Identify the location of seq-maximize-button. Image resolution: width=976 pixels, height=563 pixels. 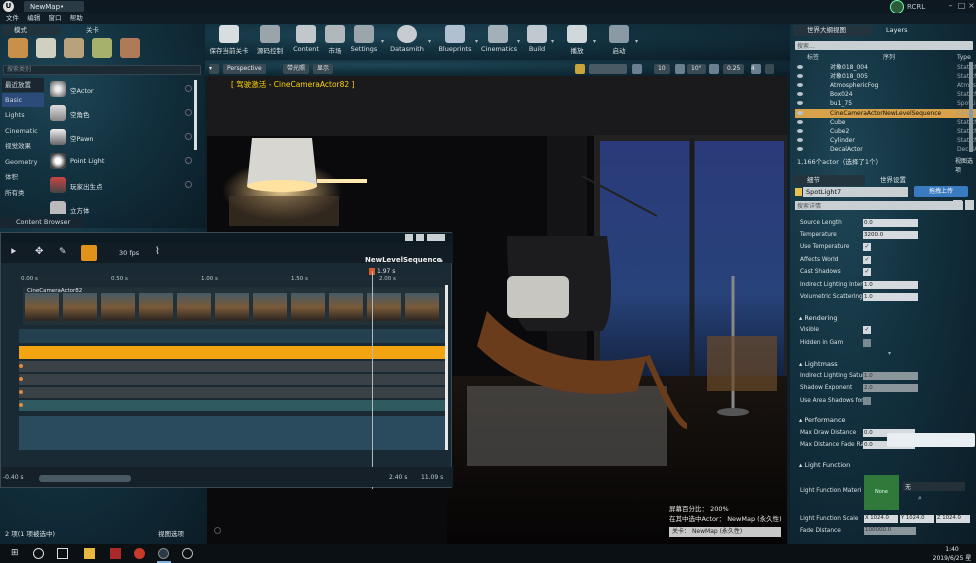
(420, 237).